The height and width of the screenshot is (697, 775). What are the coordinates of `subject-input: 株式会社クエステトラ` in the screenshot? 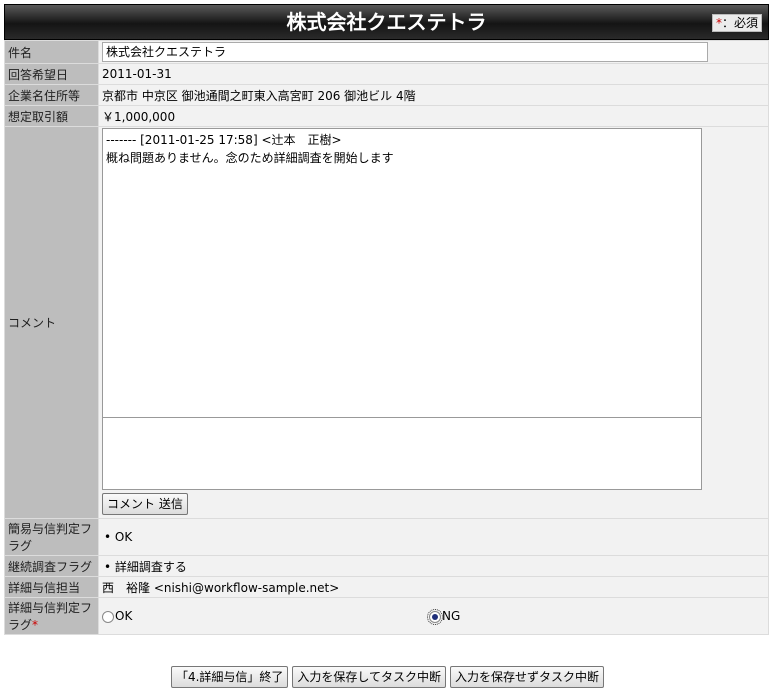 It's located at (405, 52).